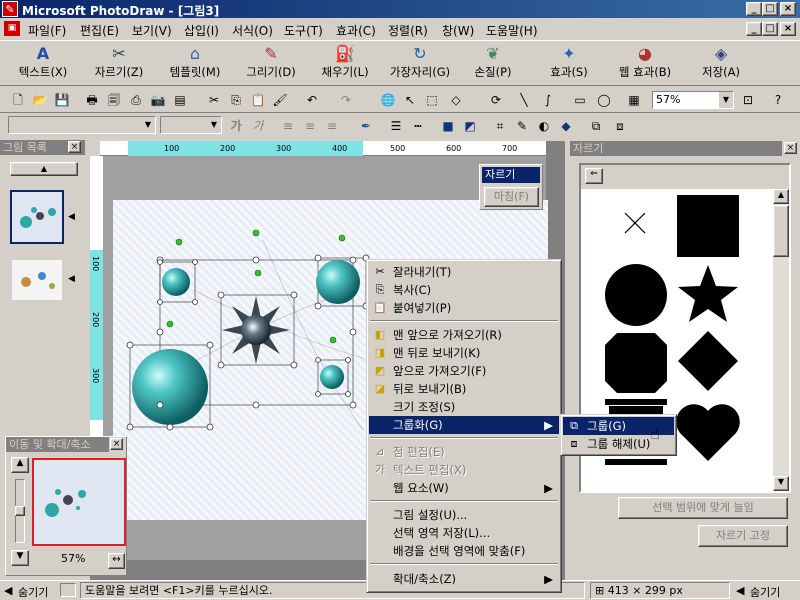  Describe the element at coordinates (346, 100) in the screenshot. I see `redo-icon: ↷` at that location.